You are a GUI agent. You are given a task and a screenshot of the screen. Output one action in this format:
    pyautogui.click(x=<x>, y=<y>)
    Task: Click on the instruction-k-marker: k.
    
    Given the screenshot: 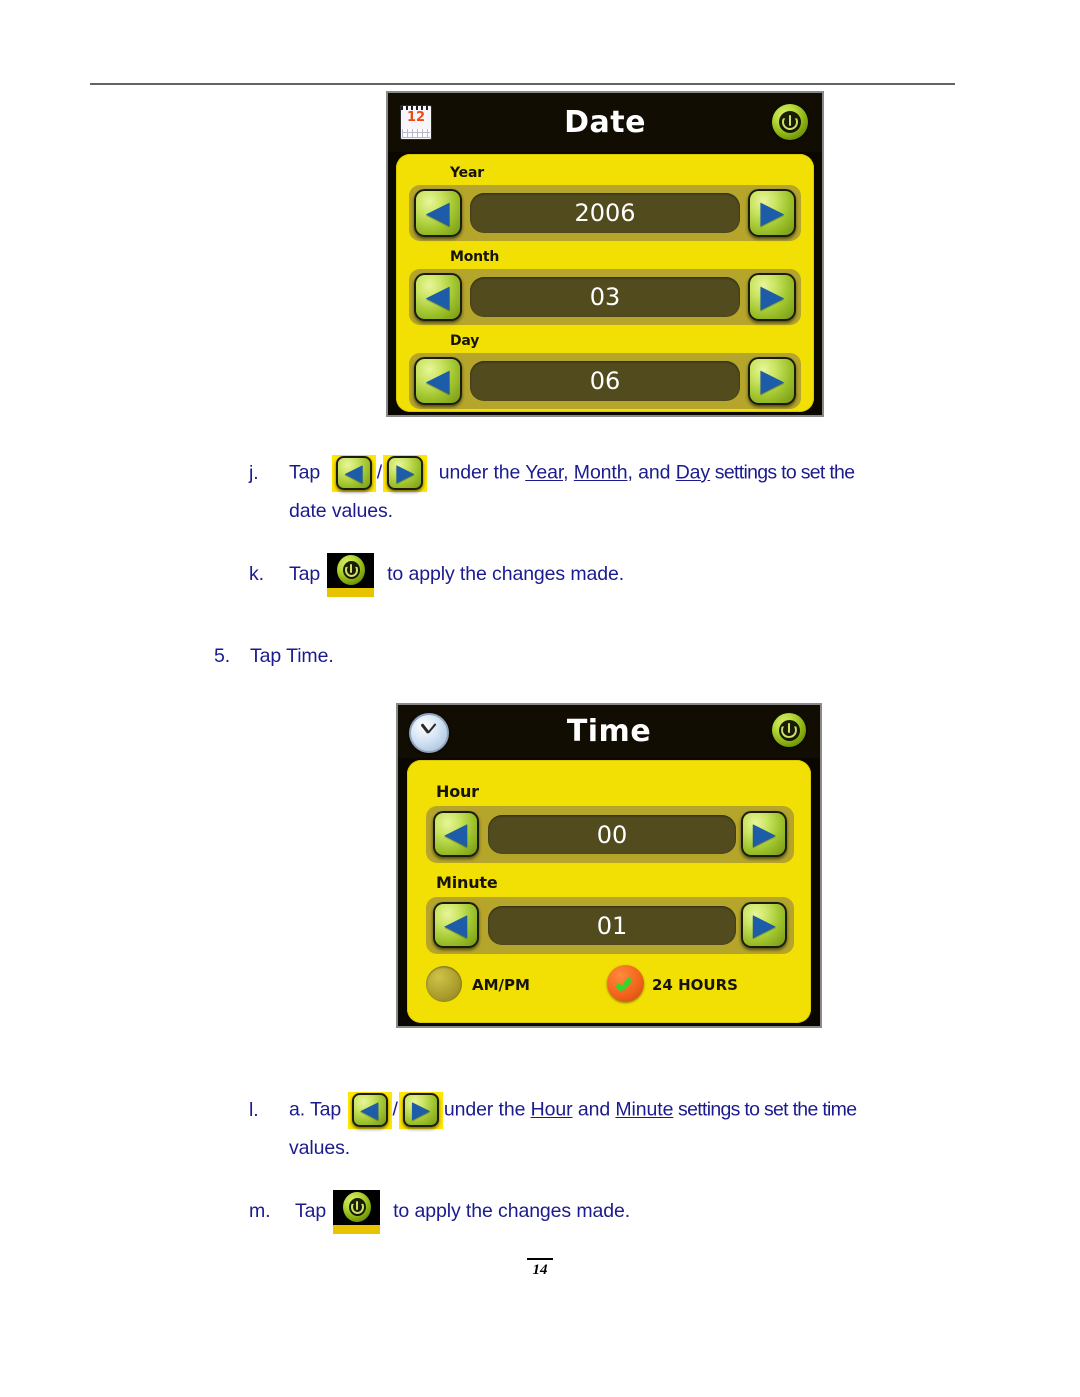 What is the action you would take?
    pyautogui.click(x=256, y=574)
    